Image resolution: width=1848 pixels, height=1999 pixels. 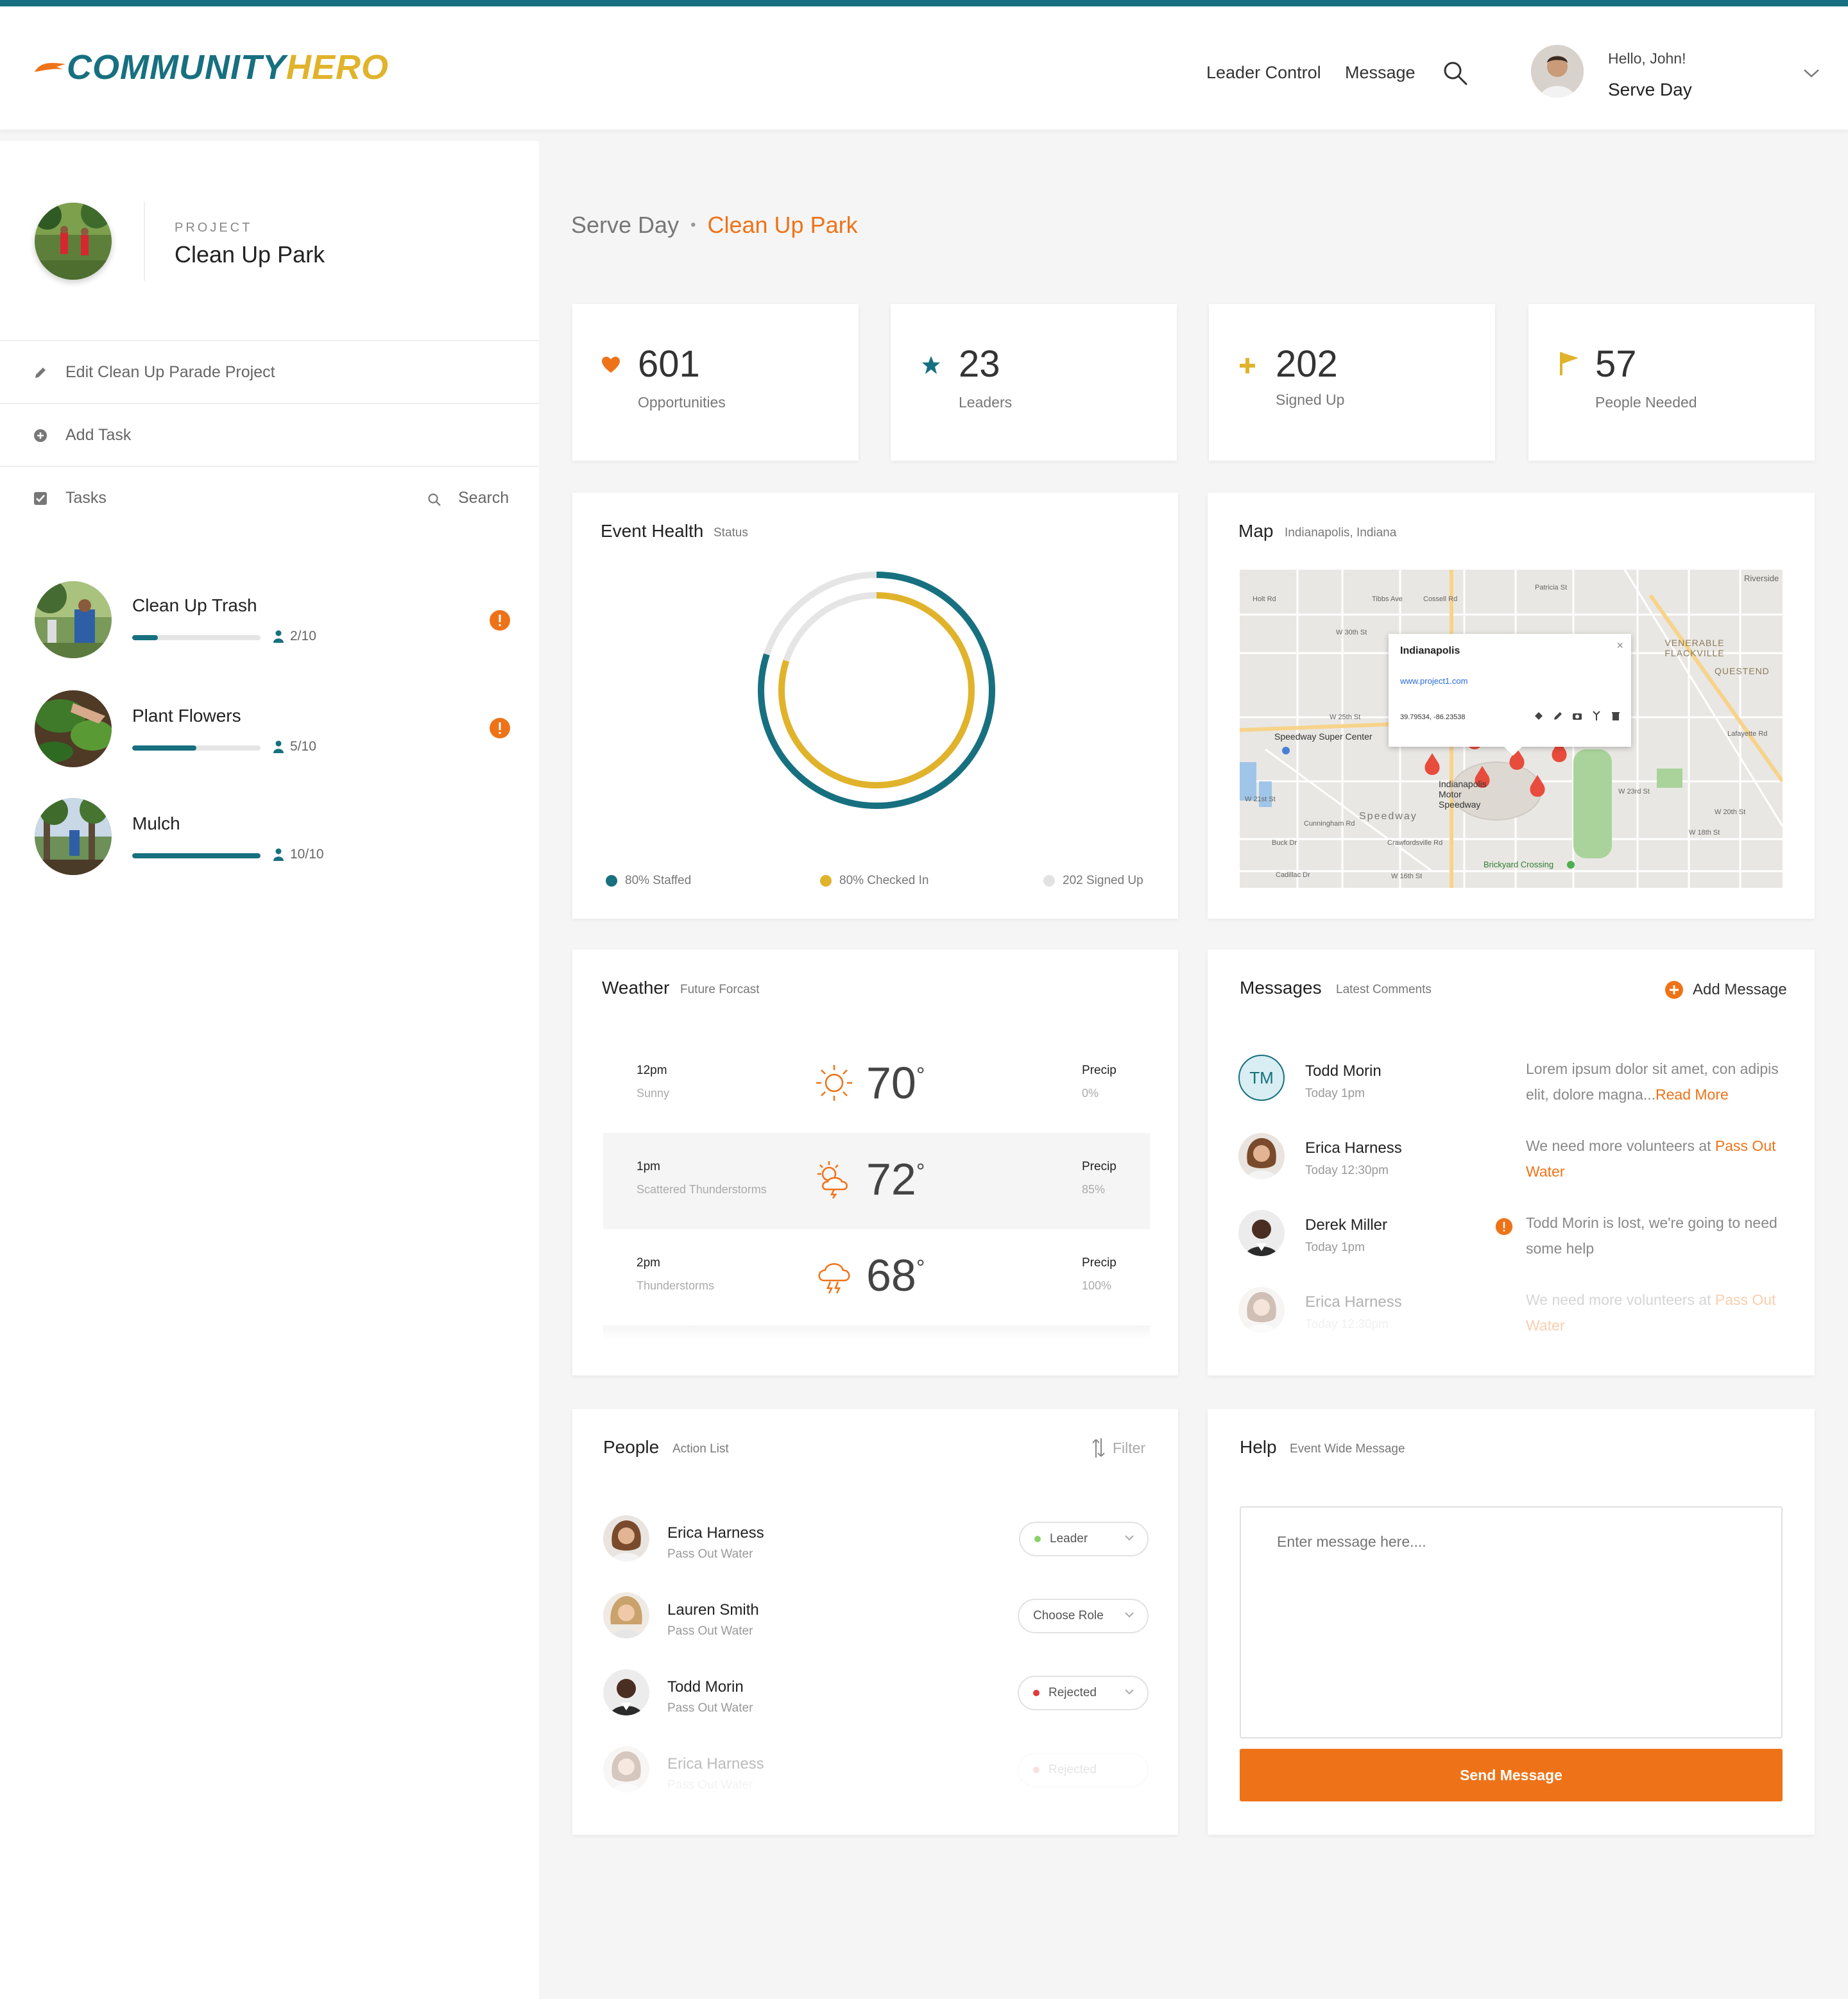 I want to click on filter-label: Filter, so click(x=1129, y=1447).